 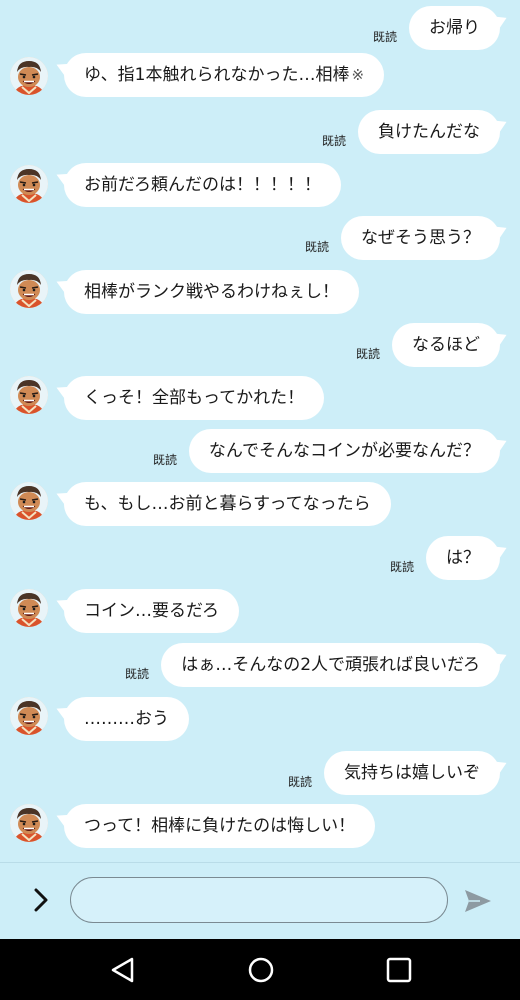 I want to click on message-text: はぁ…そんなの2人で頑張れば良いだろ, so click(x=330, y=665).